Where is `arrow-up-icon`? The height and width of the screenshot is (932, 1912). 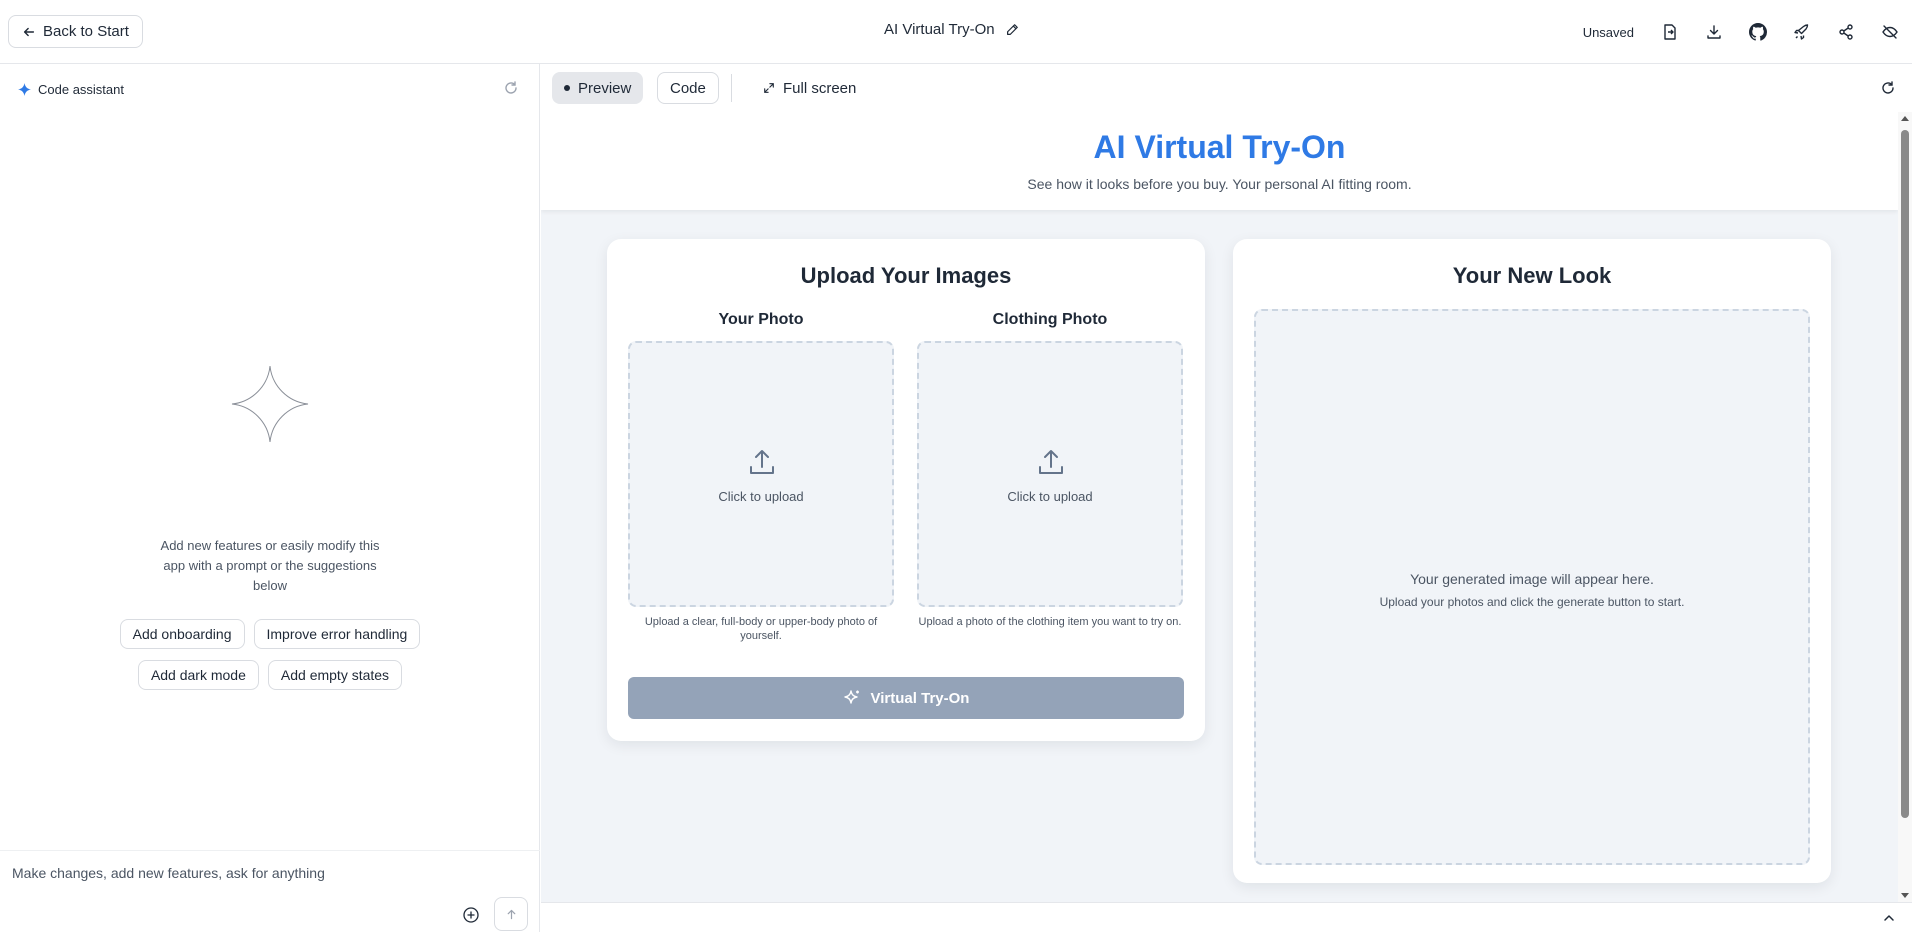 arrow-up-icon is located at coordinates (511, 914).